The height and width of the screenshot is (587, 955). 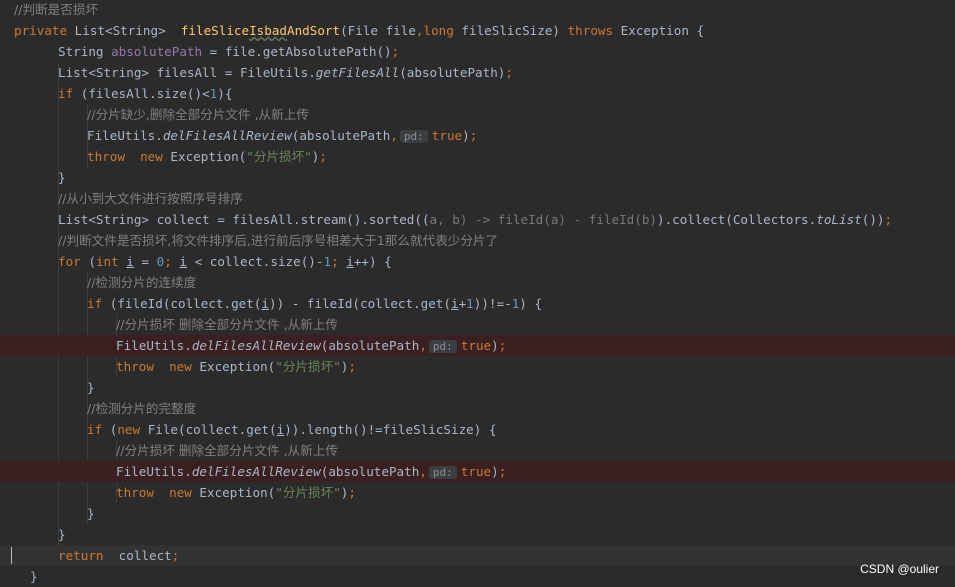 What do you see at coordinates (141, 408) in the screenshot?
I see `code-text: //检测分片的完整度` at bounding box center [141, 408].